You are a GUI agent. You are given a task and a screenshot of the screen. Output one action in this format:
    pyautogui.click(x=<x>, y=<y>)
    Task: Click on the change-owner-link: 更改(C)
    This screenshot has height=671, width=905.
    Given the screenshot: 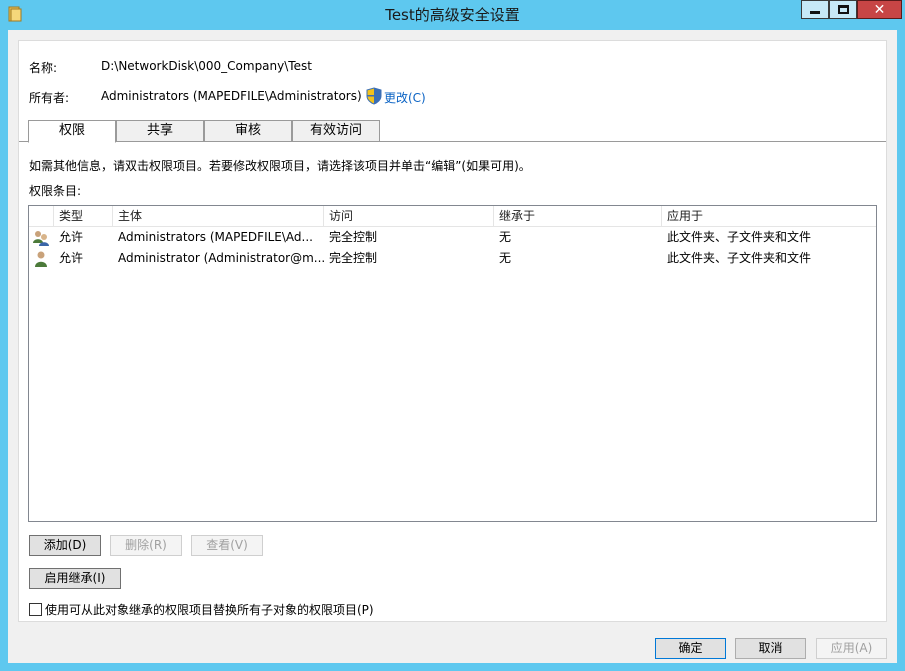 What is the action you would take?
    pyautogui.click(x=405, y=97)
    